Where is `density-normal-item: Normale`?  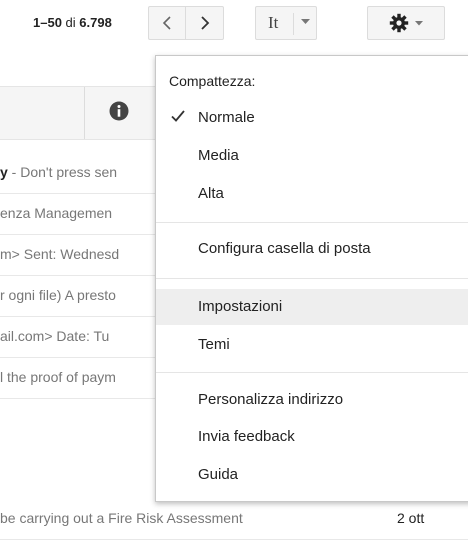
density-normal-item: Normale is located at coordinates (312, 118).